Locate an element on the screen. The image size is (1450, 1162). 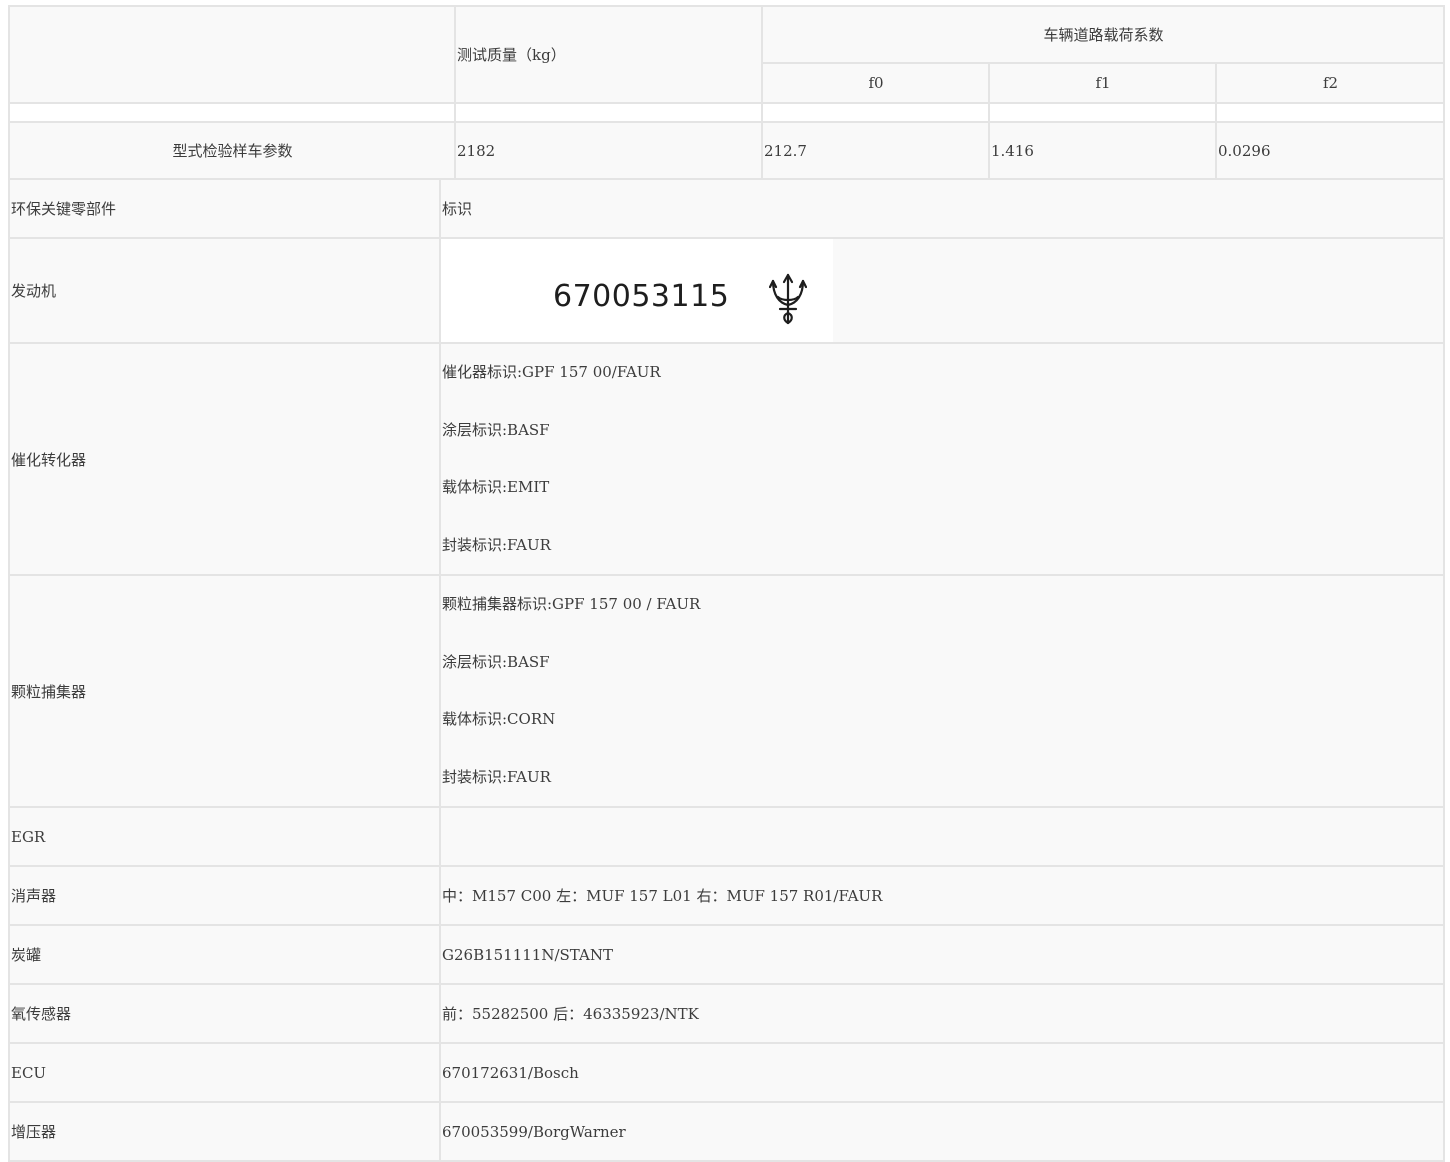
coef-f1-header: f1 is located at coordinates (1102, 83).